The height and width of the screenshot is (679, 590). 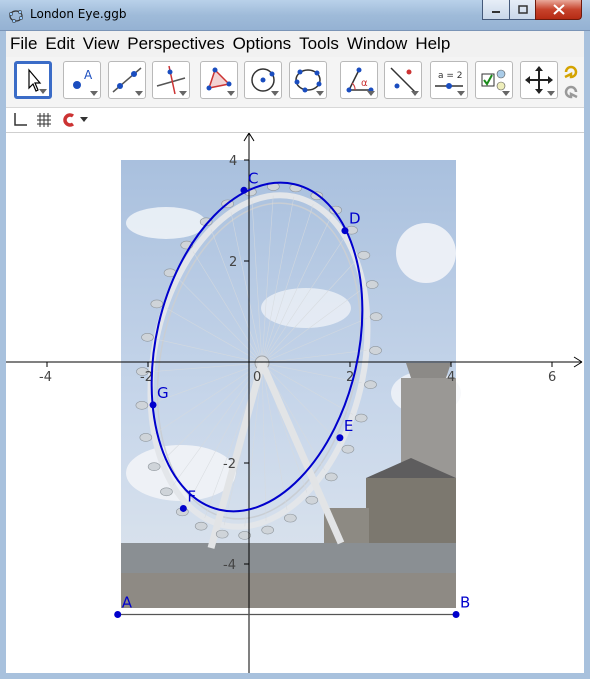 What do you see at coordinates (20, 120) in the screenshot?
I see `axes-toggle-icon` at bounding box center [20, 120].